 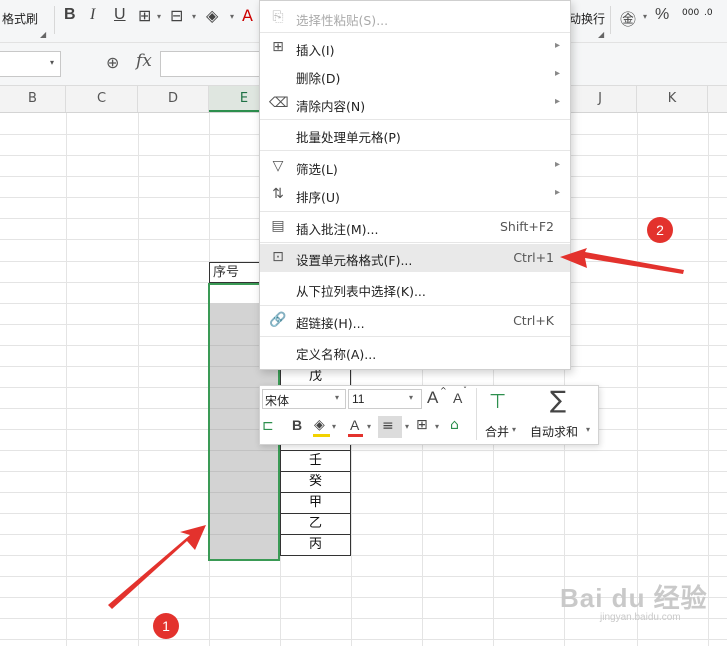 I want to click on step-badge-1: 1, so click(x=166, y=626).